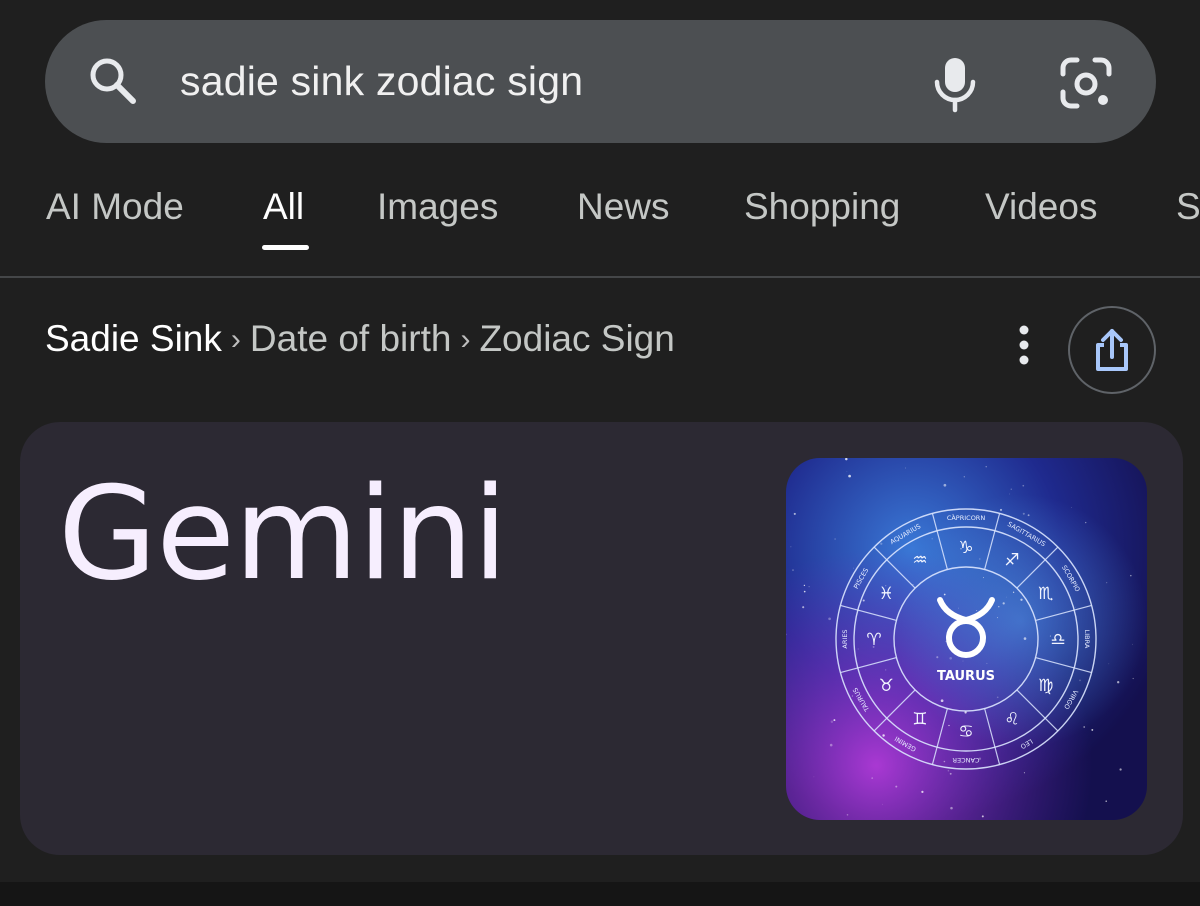  I want to click on share-icon, so click(1112, 350).